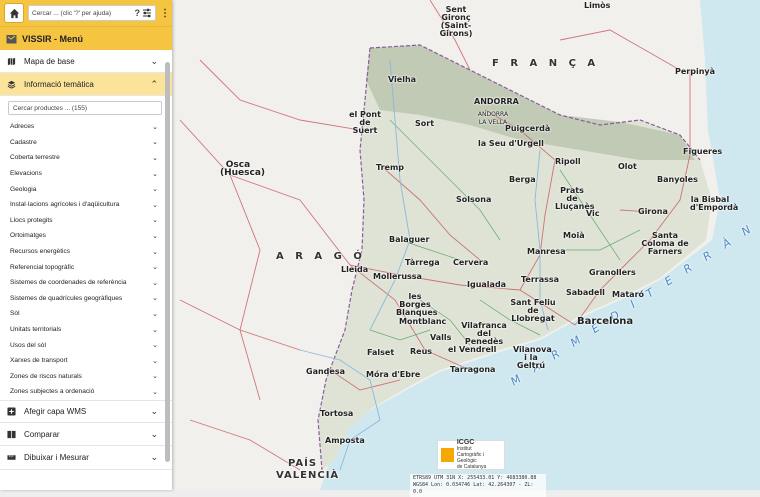 The height and width of the screenshot is (497, 760). What do you see at coordinates (447, 455) in the screenshot?
I see `icgc-logo-mark-icon` at bounding box center [447, 455].